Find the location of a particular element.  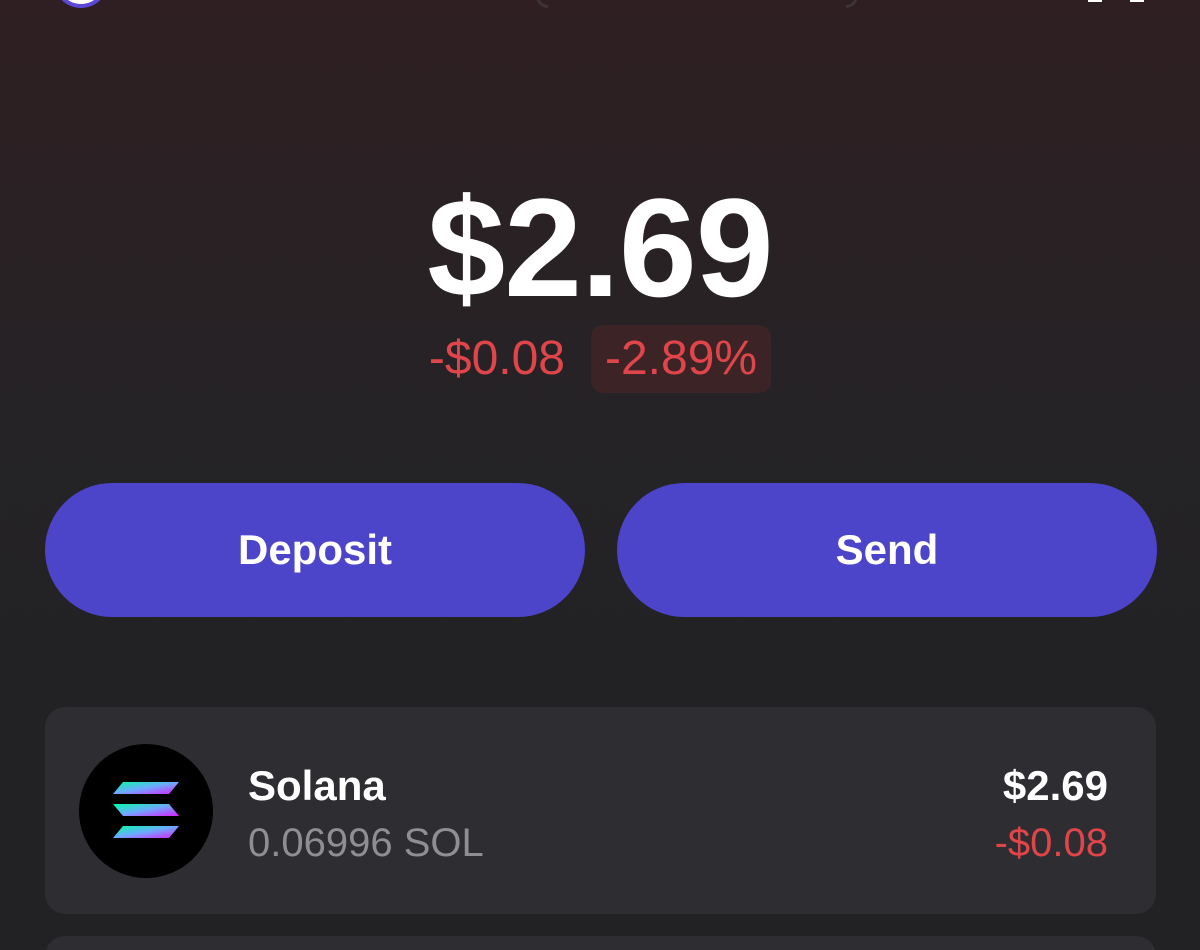

header-paren-right is located at coordinates (852, 4).